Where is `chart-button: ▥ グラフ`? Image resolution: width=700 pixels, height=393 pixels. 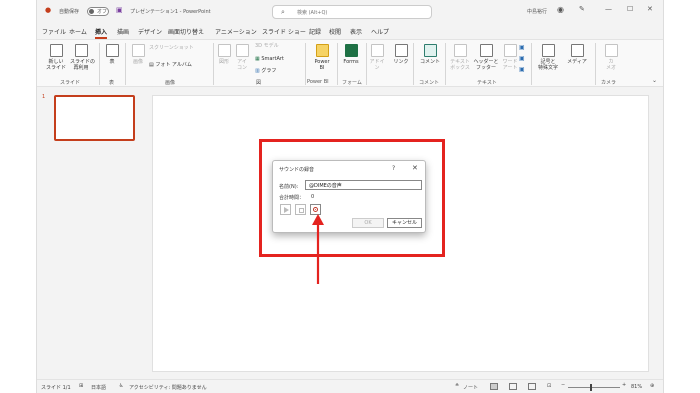 chart-button: ▥ グラフ is located at coordinates (265, 71).